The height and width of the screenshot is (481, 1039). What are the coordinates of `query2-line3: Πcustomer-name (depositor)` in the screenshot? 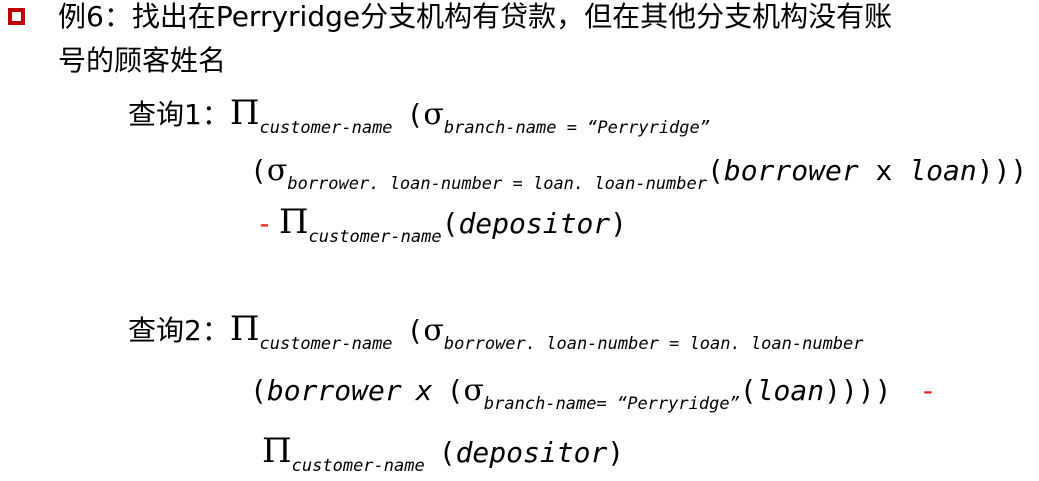 It's located at (443, 453).